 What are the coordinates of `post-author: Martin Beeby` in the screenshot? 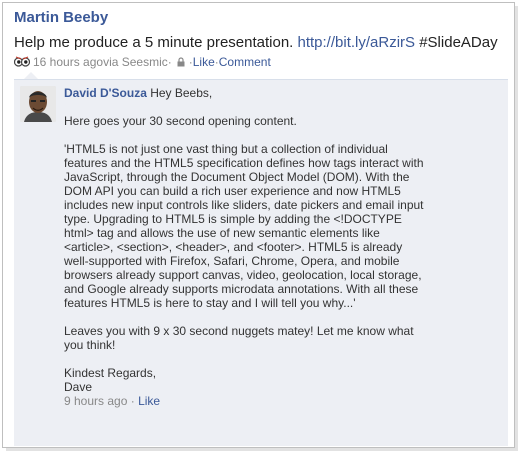 It's located at (61, 17).